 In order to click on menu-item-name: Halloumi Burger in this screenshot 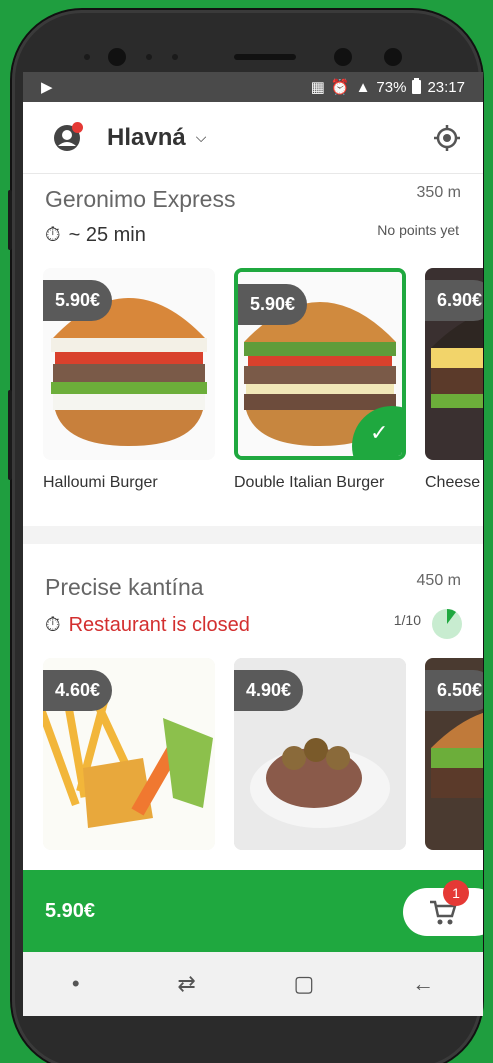, I will do `click(100, 482)`.